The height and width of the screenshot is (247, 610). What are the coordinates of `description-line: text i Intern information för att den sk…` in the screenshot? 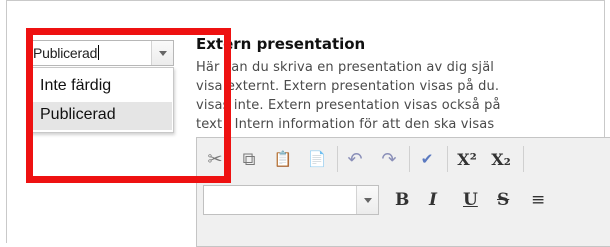 It's located at (345, 124).